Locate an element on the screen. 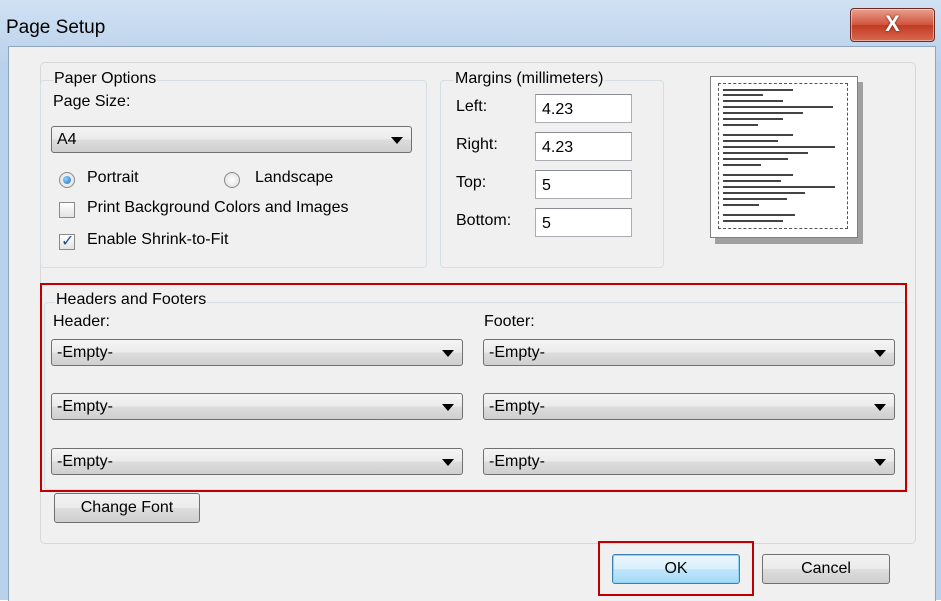 The width and height of the screenshot is (941, 601). close-icon: X is located at coordinates (892, 23).